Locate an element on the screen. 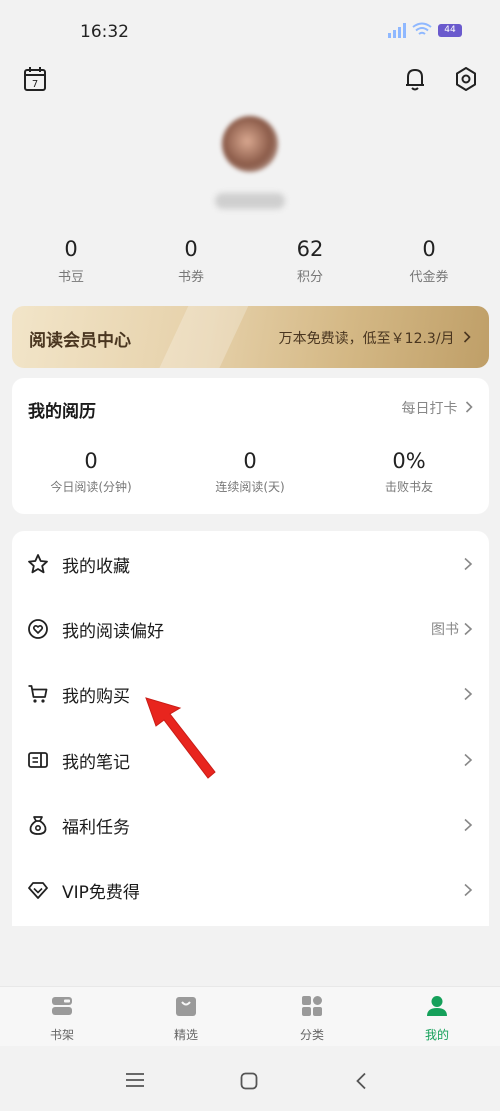 The width and height of the screenshot is (500, 1111). menu-item-vip-free: VIP免费得 is located at coordinates (250, 890).